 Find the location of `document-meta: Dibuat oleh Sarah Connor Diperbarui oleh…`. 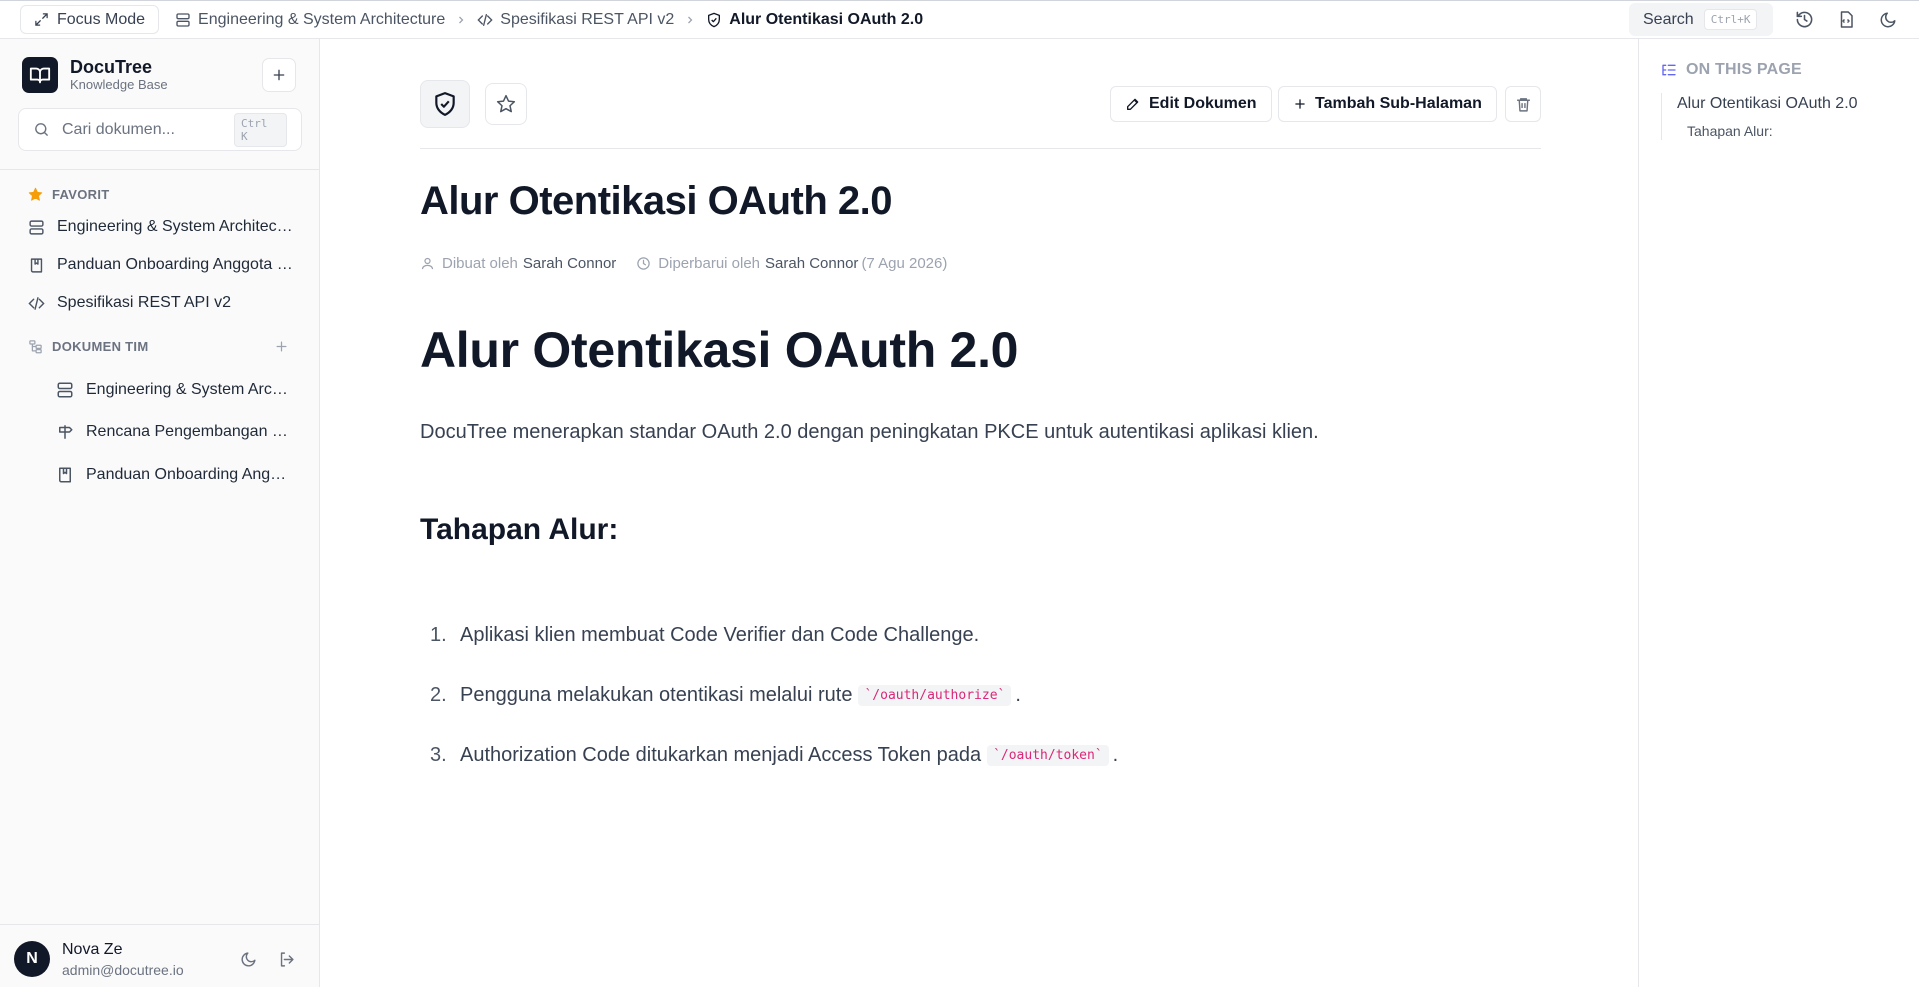

document-meta: Dibuat oleh Sarah Connor Diperbarui oleh… is located at coordinates (683, 263).